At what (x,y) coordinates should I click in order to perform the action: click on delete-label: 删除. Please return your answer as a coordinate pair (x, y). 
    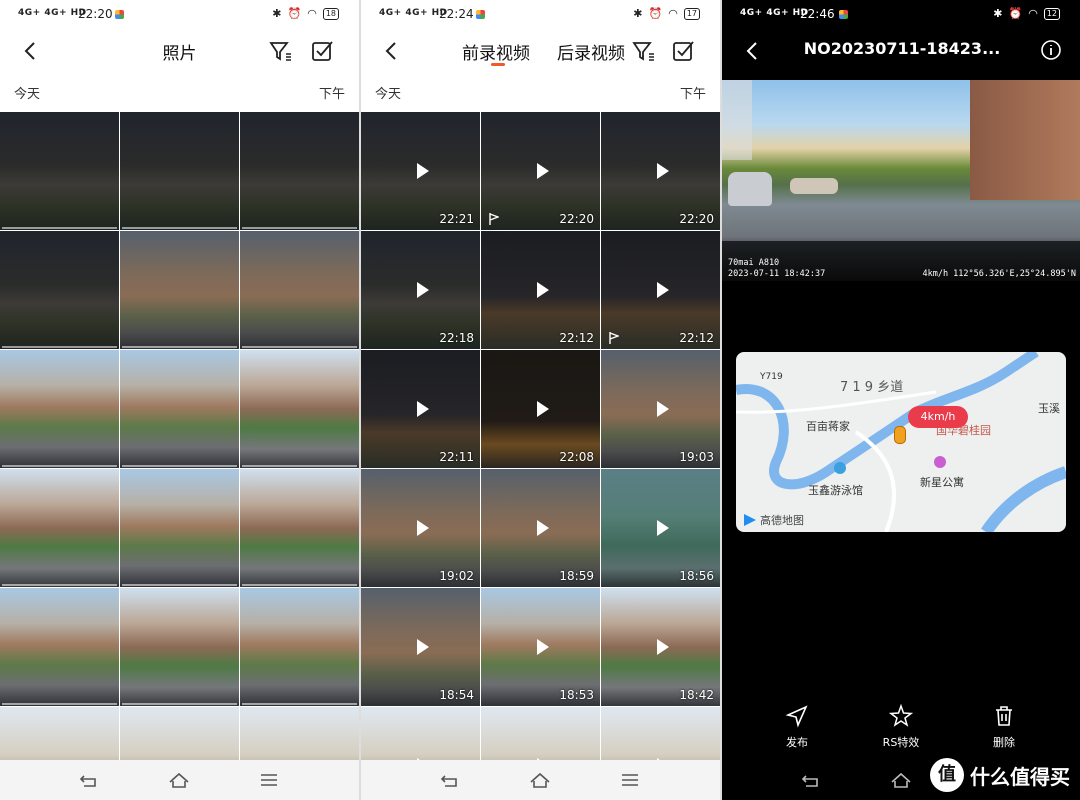
    Looking at the image, I should click on (1004, 742).